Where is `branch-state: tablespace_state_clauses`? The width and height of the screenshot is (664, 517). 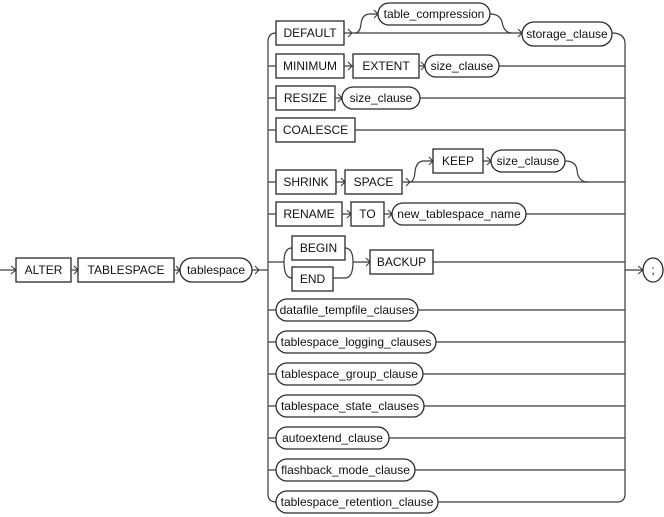 branch-state: tablespace_state_clauses is located at coordinates (446, 406).